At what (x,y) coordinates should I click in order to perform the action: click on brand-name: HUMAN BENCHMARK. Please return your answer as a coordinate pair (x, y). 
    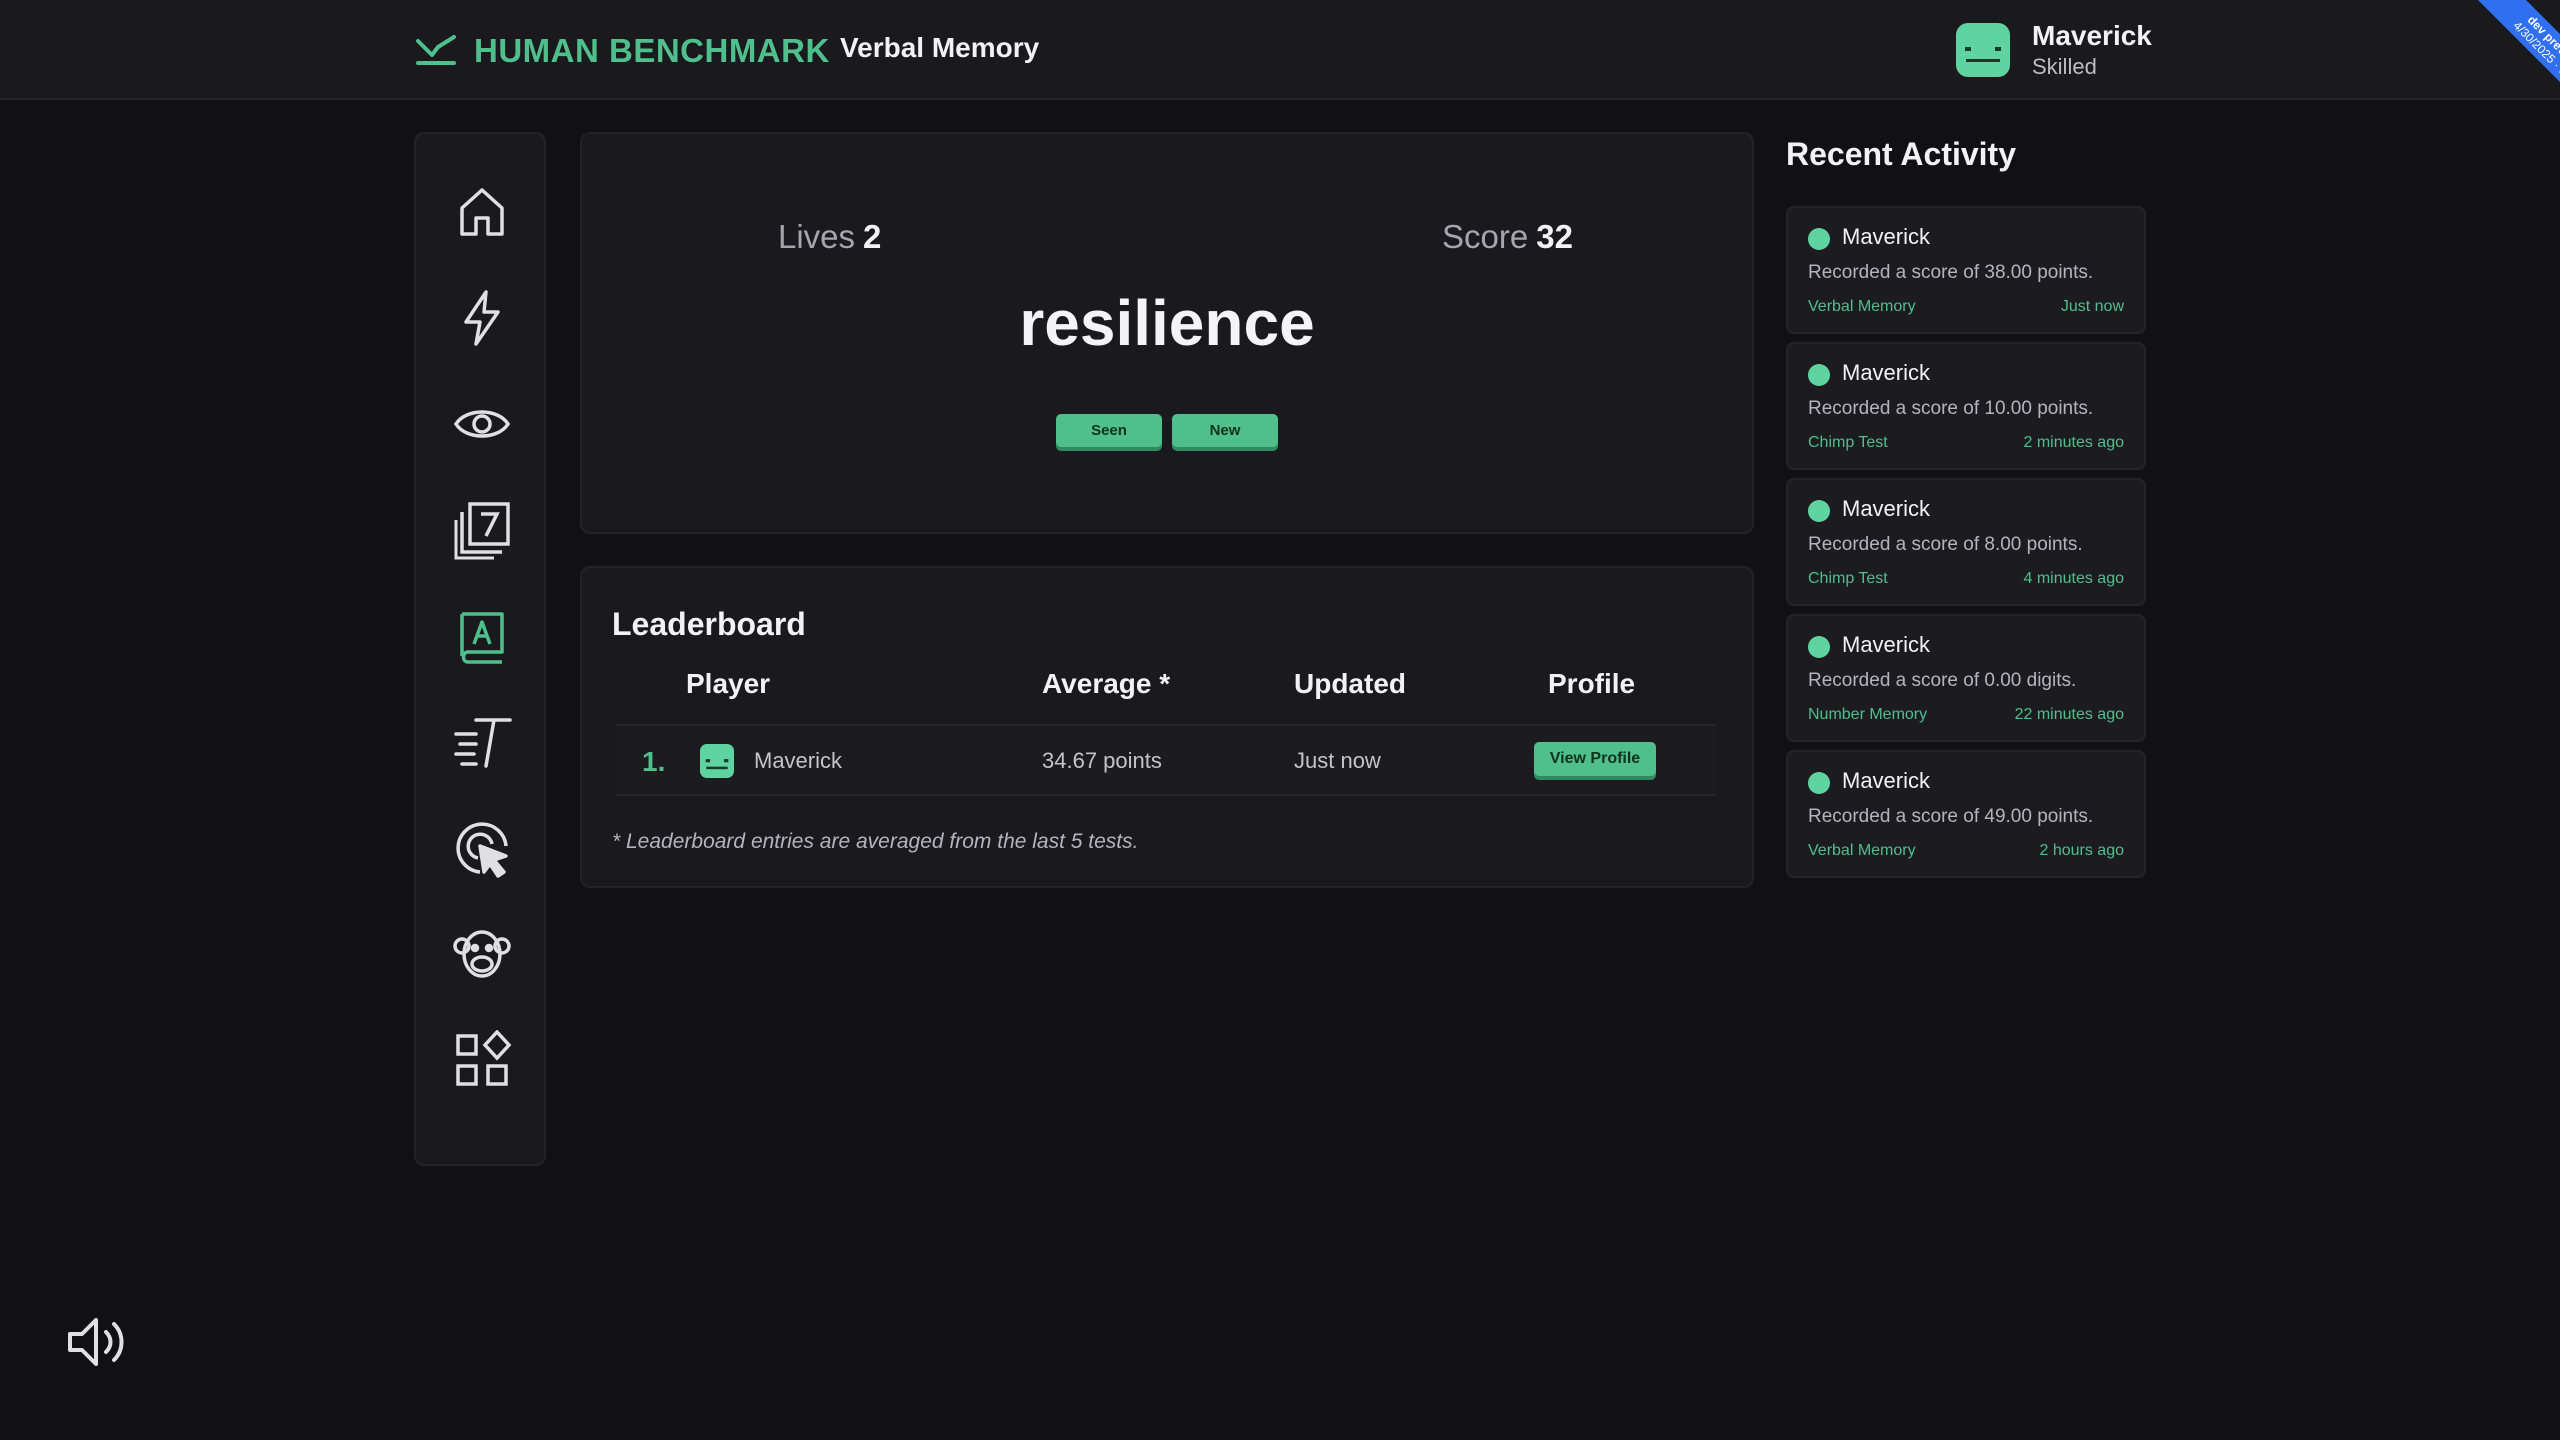
    Looking at the image, I should click on (652, 50).